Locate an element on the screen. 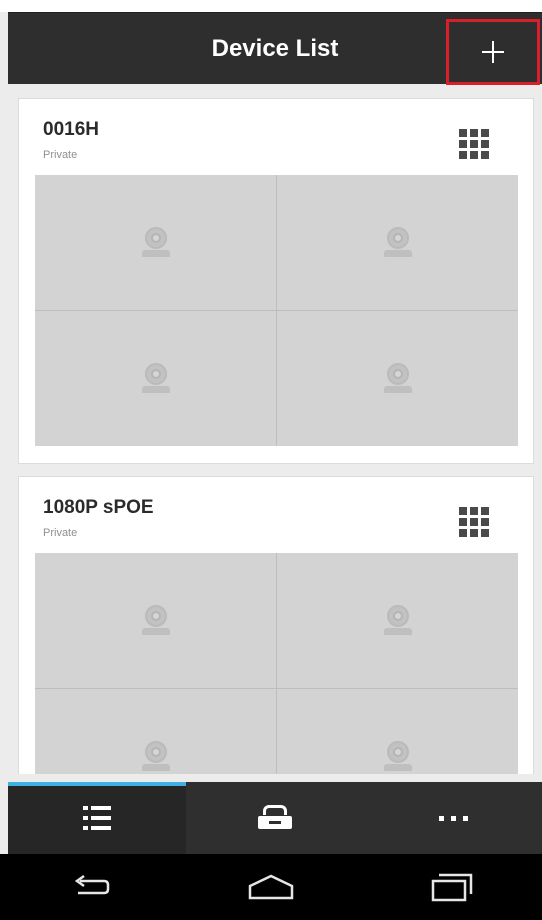 The image size is (542, 920). back-icon is located at coordinates (92, 885).